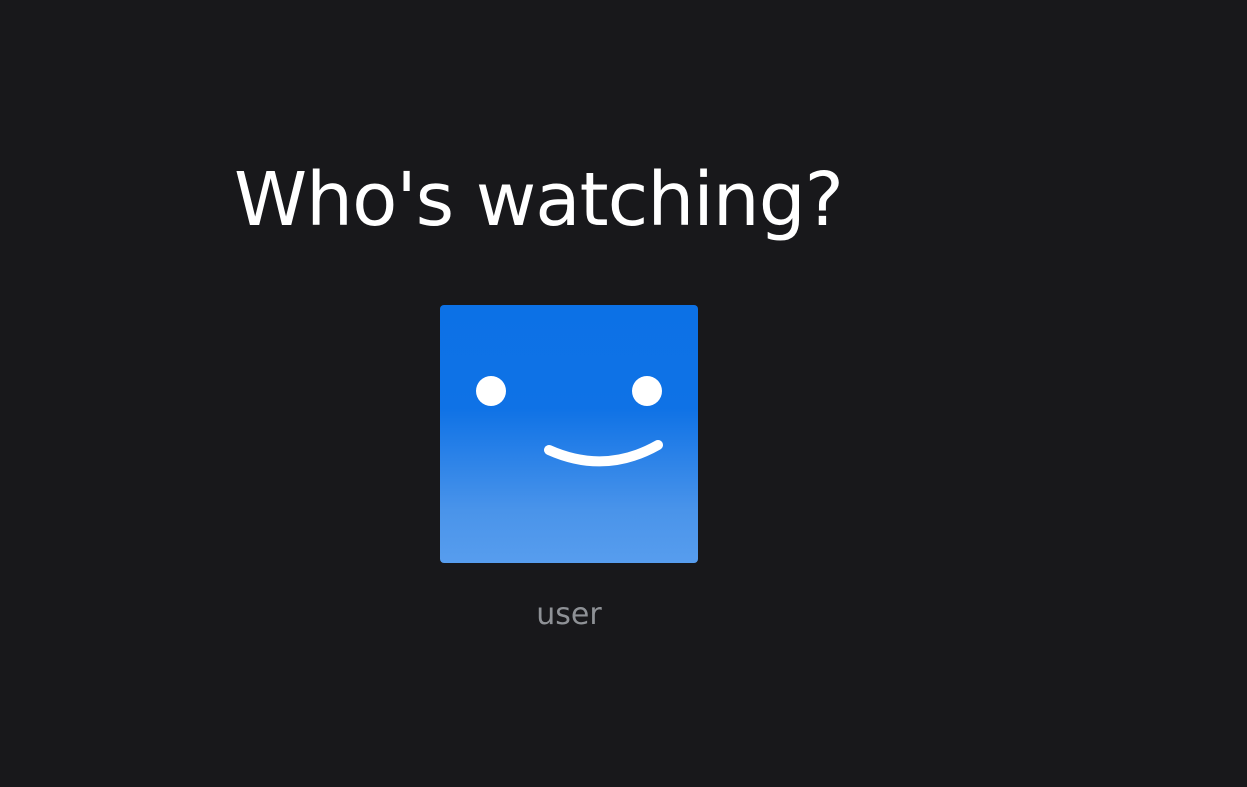 This screenshot has height=787, width=1247. I want to click on right-eye, so click(647, 391).